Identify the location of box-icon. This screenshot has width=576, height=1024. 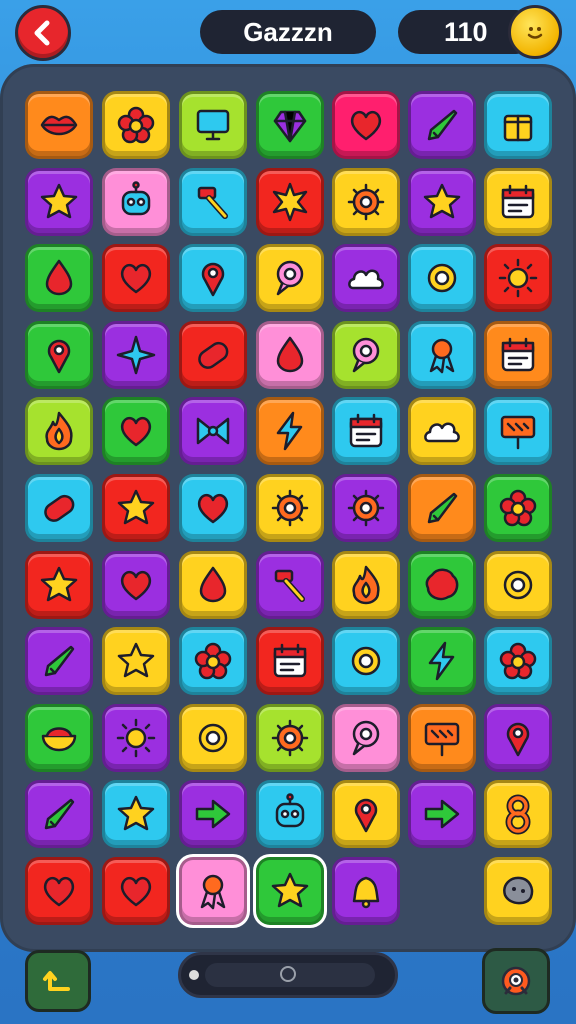
(518, 125).